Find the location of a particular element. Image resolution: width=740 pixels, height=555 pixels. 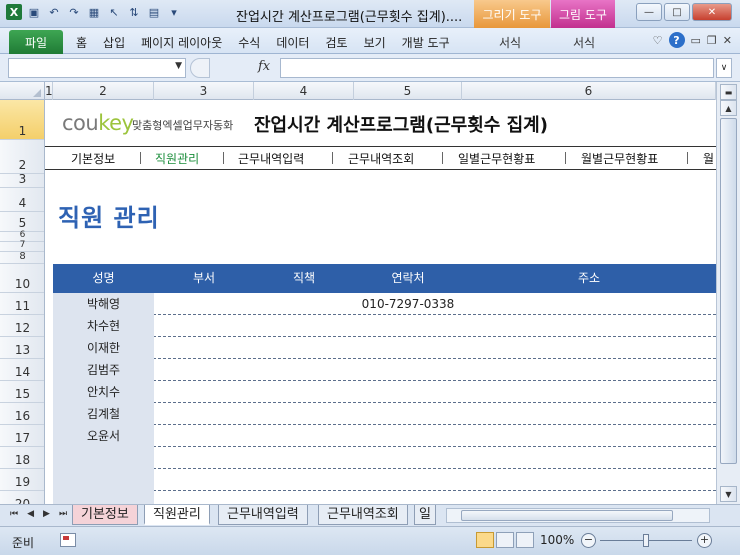

employee-name-cell: 김계철 is located at coordinates (103, 414).